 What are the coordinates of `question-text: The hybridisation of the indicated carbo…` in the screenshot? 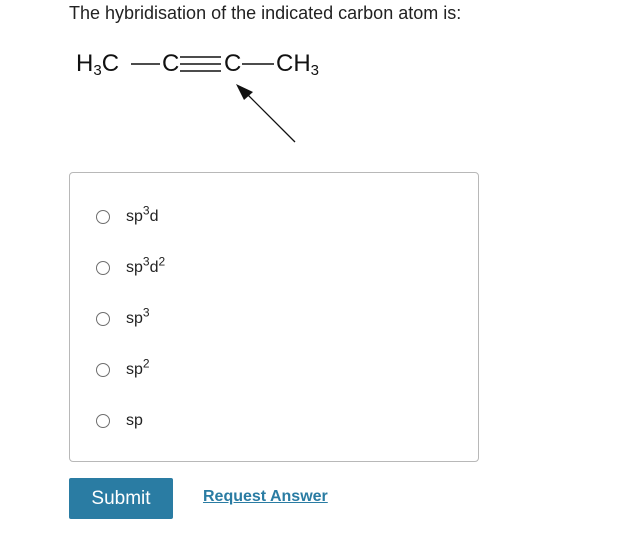 It's located at (265, 13).